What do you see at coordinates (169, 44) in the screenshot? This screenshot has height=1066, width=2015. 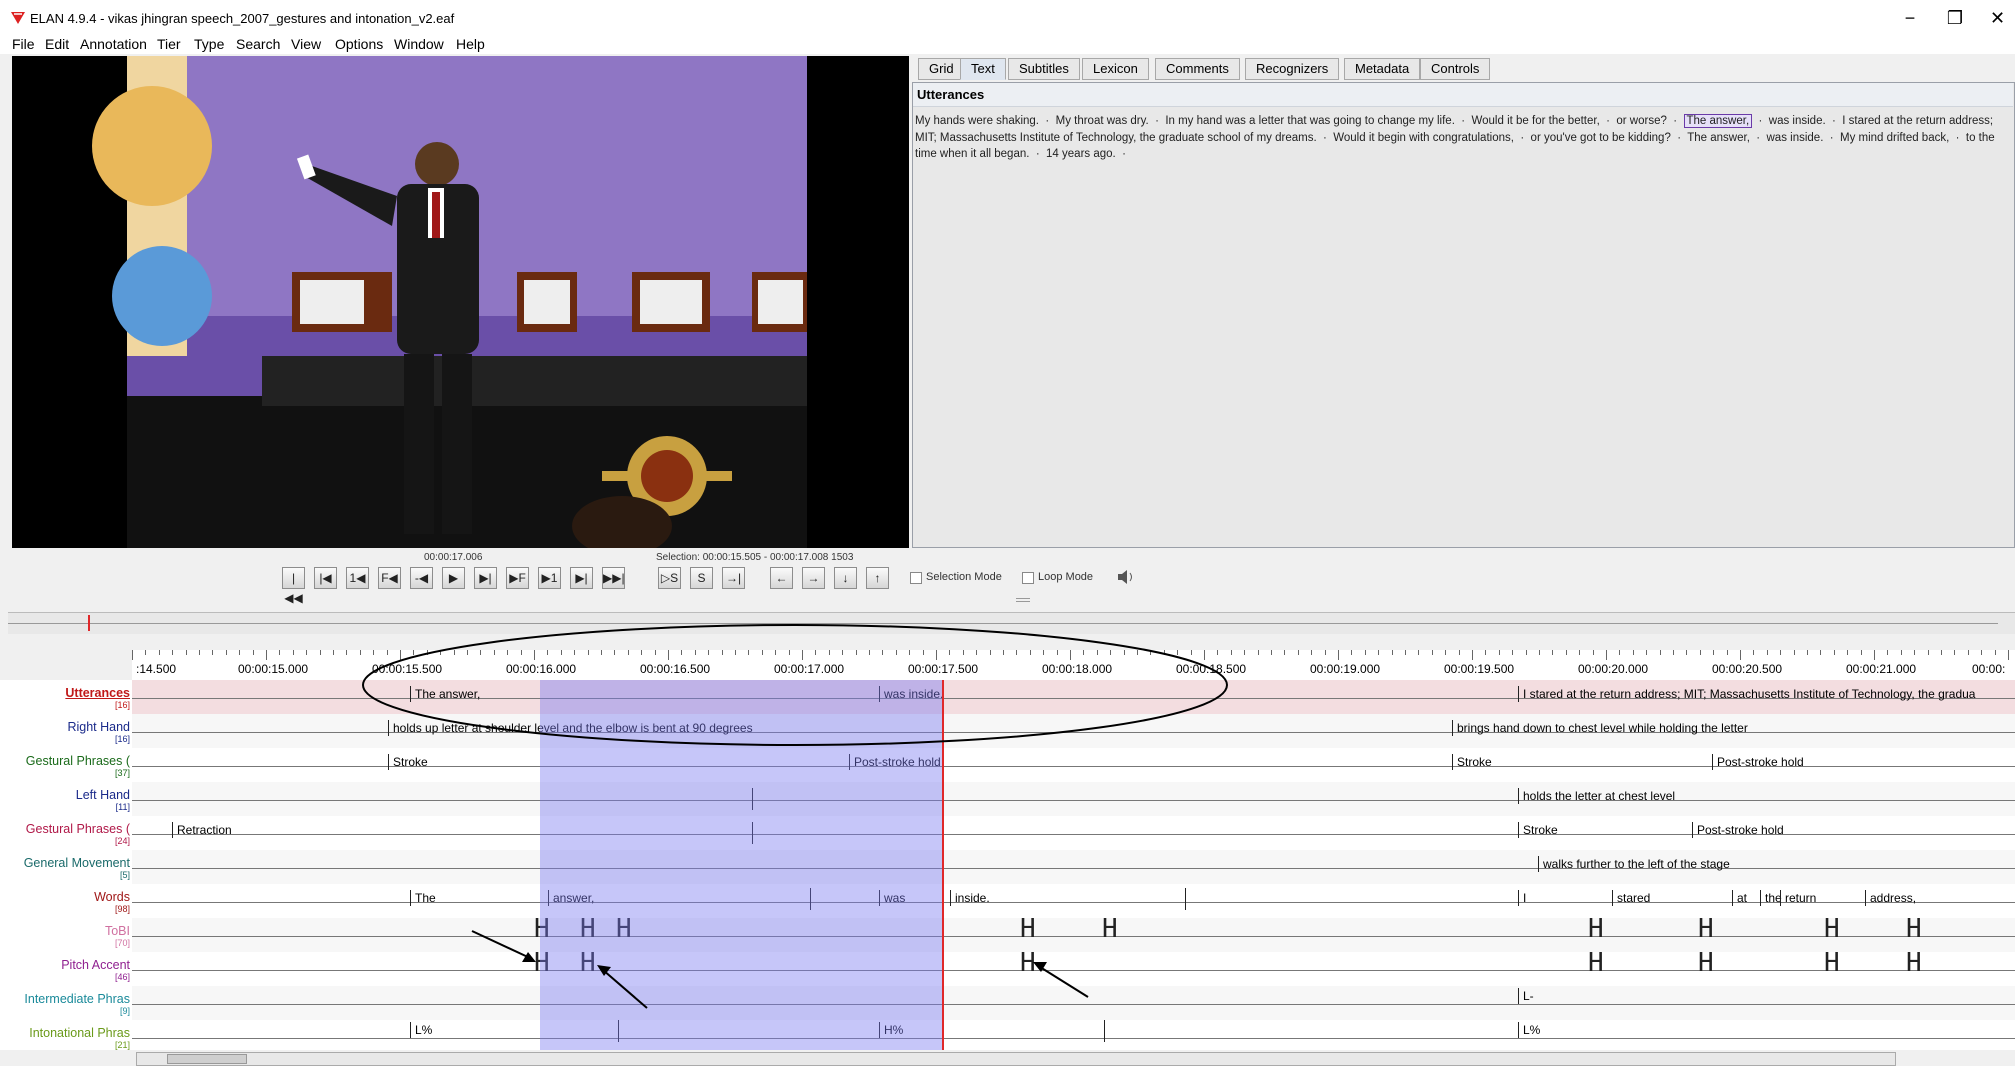 I see `menu-tier: Tier` at bounding box center [169, 44].